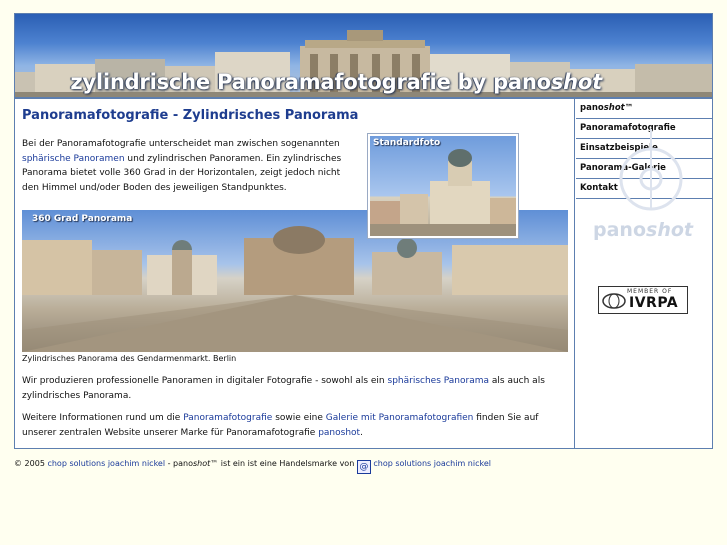  I want to click on panorama-label: 360 Grad Panorama, so click(82, 219).